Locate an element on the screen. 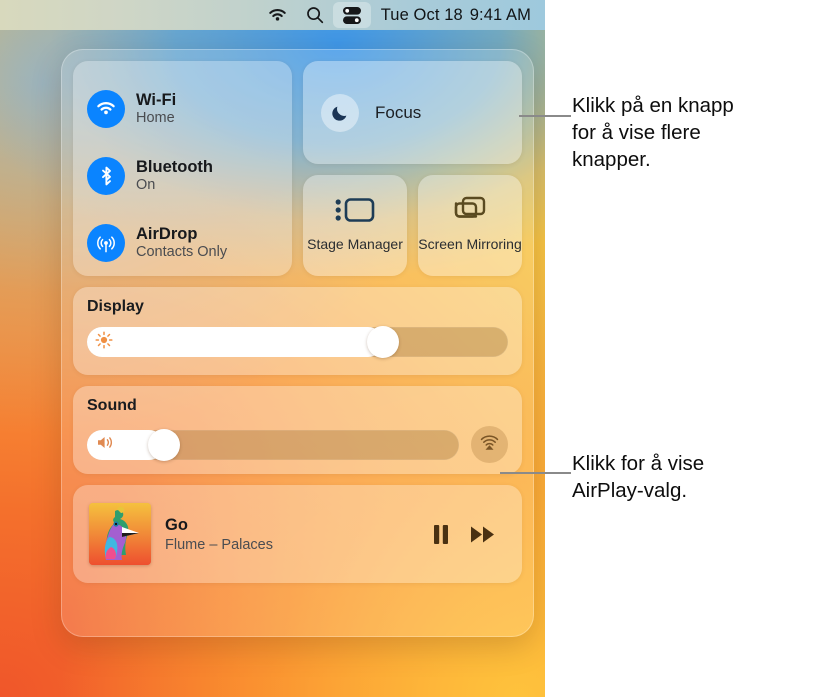  bluetooth-icon is located at coordinates (106, 175).